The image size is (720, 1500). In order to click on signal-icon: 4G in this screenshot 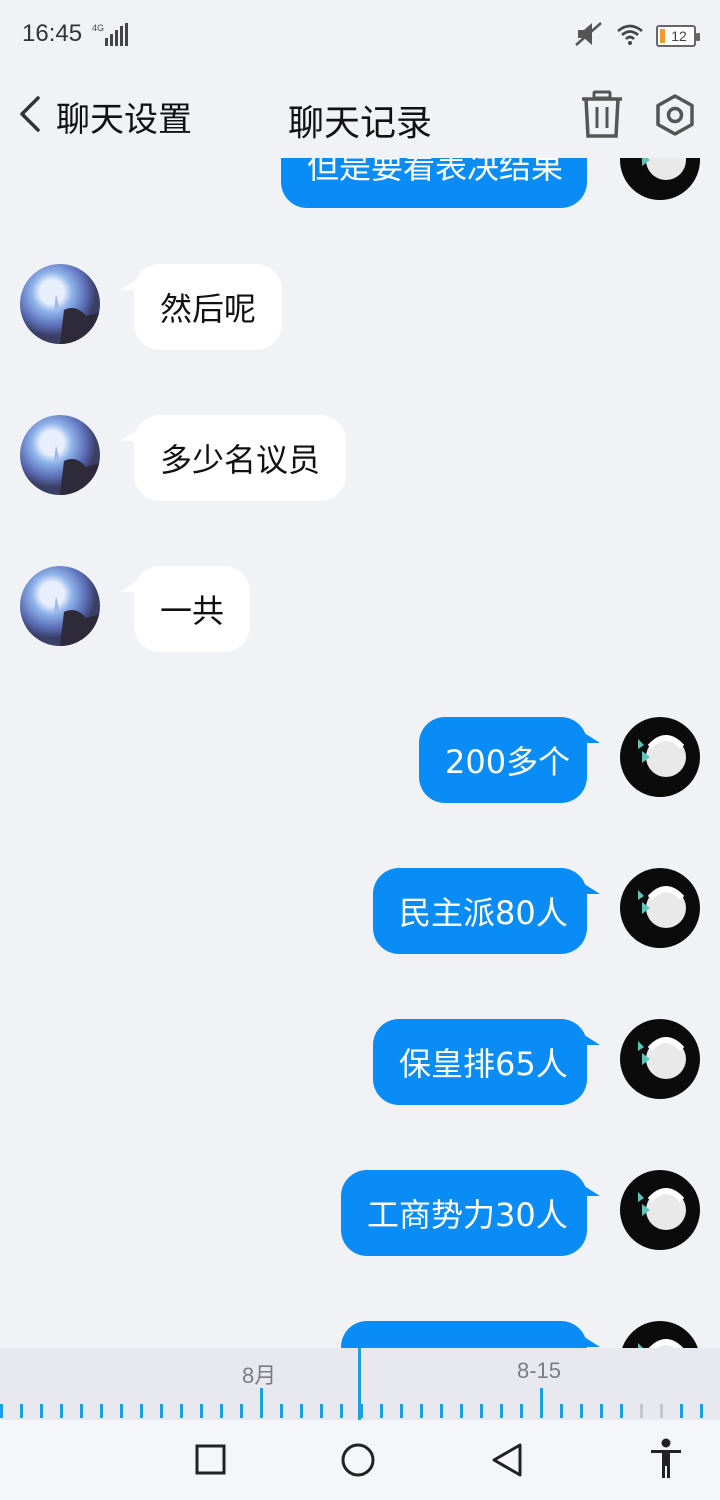, I will do `click(112, 37)`.